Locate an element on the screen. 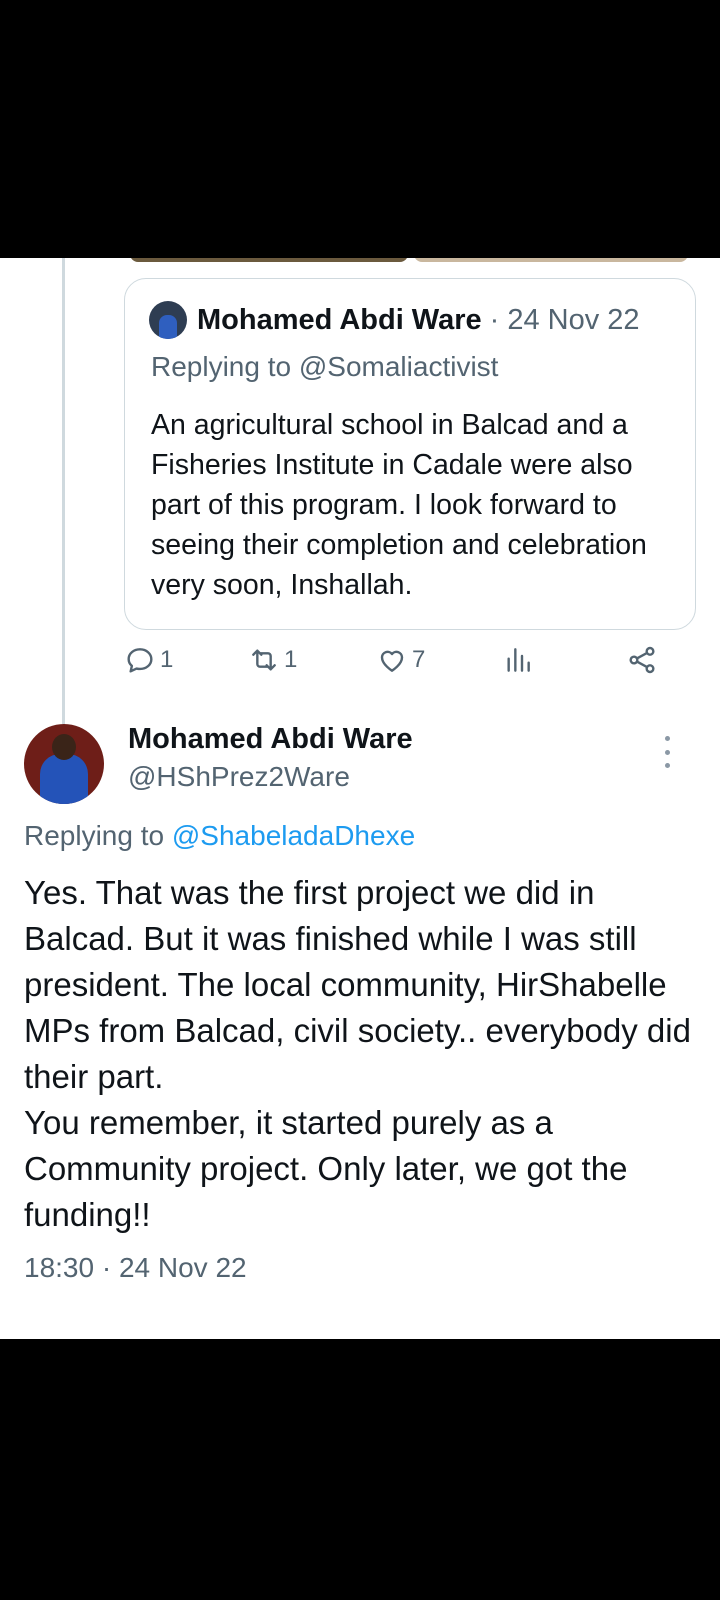  quoted-tweet-header: Mohamed Abdi Ware · 24 Nov 22 is located at coordinates (394, 320).